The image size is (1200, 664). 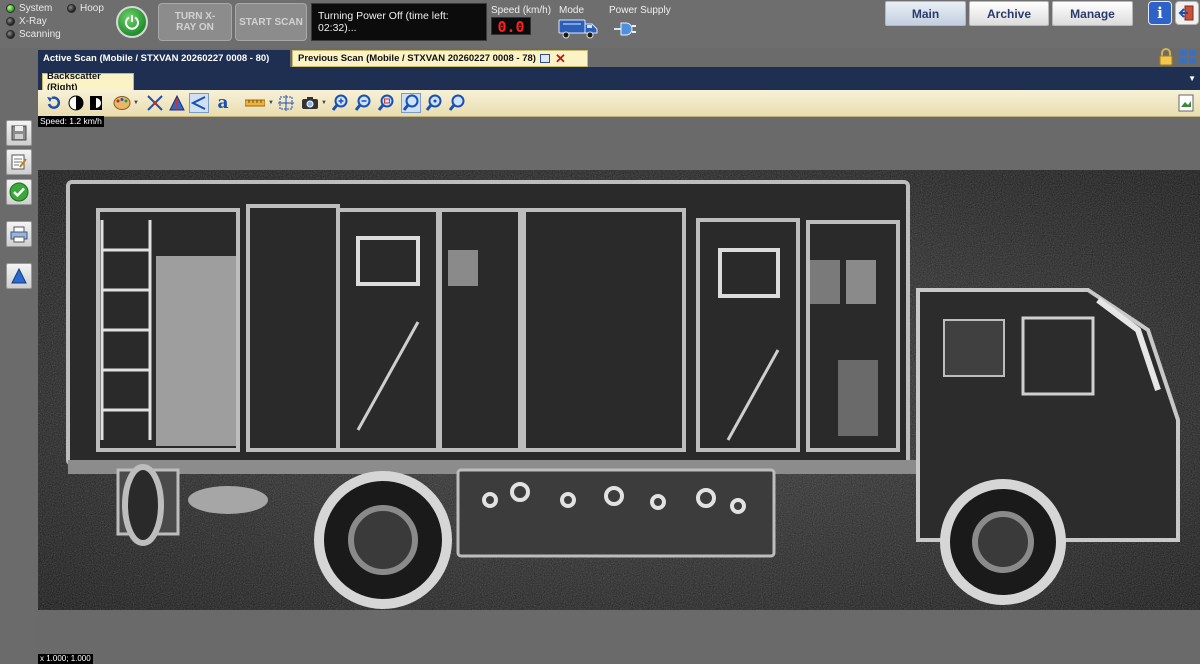 I want to click on nav-manage-label: Manage, so click(x=1092, y=13).